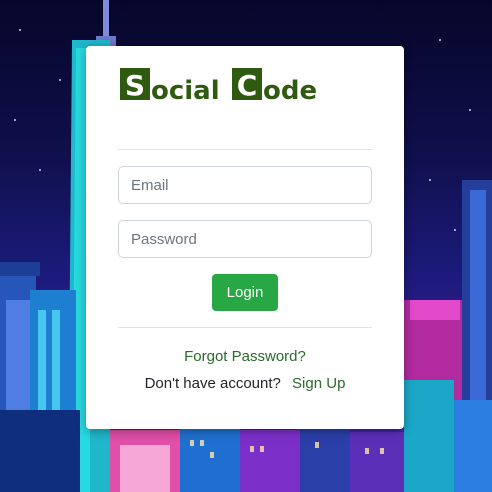  What do you see at coordinates (245, 327) in the screenshot?
I see `bottom-divider` at bounding box center [245, 327].